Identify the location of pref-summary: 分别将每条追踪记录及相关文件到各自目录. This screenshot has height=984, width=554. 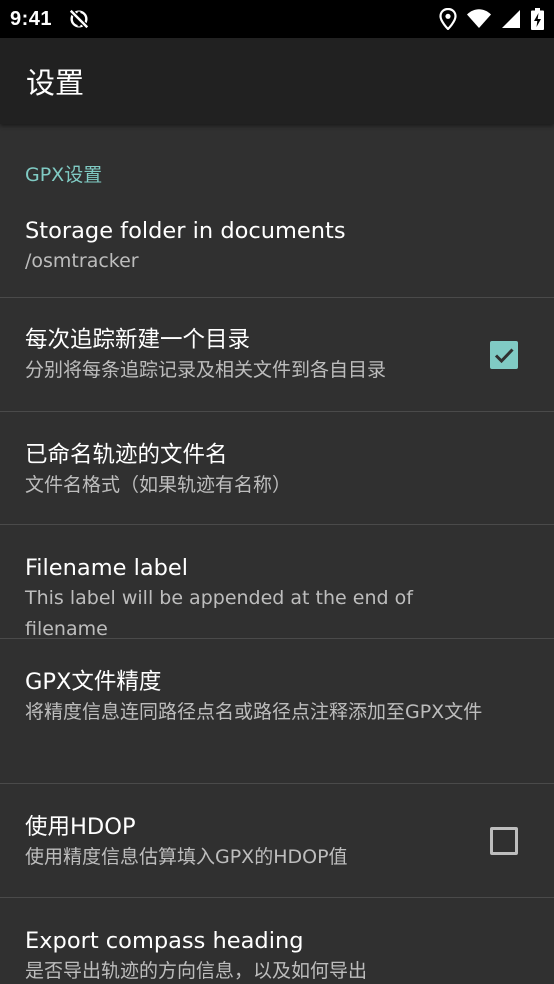
(206, 370).